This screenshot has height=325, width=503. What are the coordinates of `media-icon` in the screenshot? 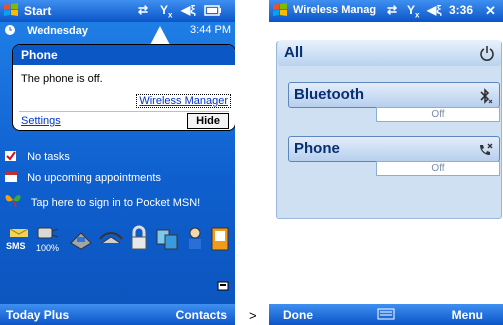 It's located at (221, 240).